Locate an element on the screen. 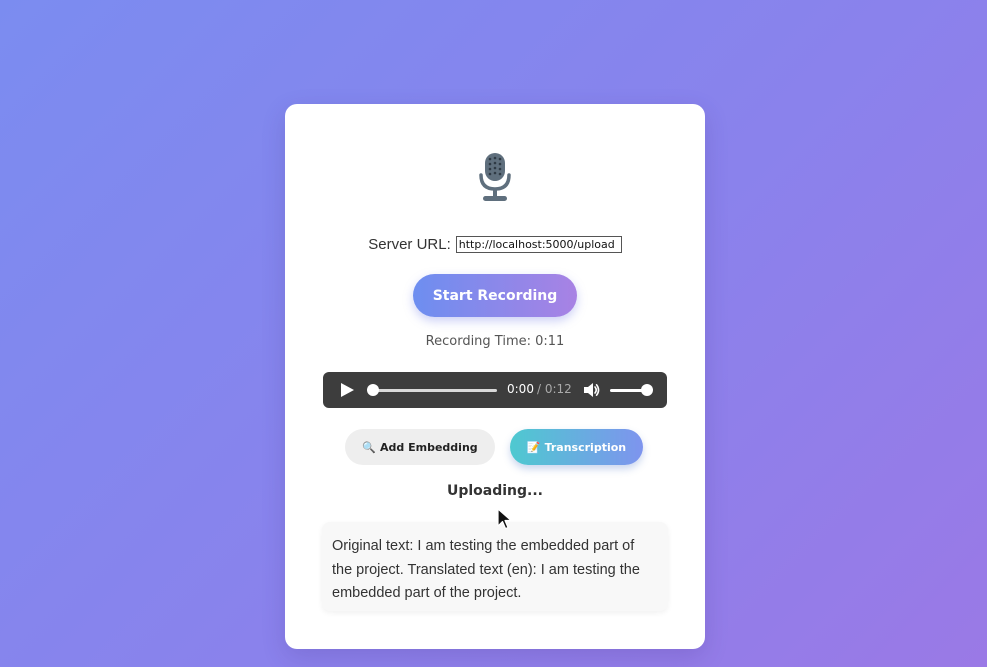 The width and height of the screenshot is (987, 667). add-embedding-button: 🔍 Add Embedding is located at coordinates (420, 447).